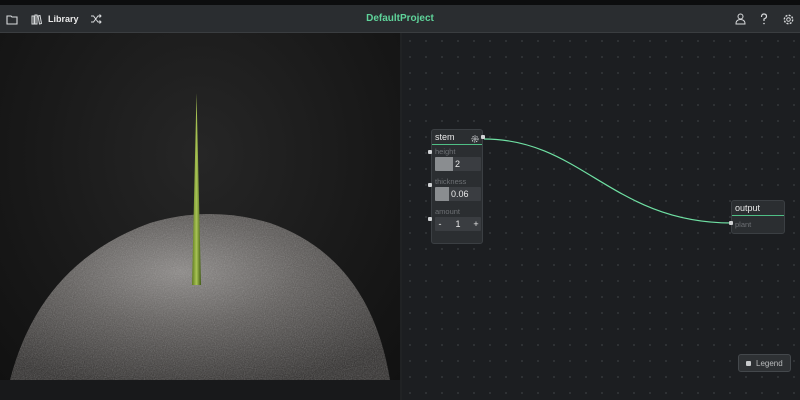 This screenshot has width=800, height=400. What do you see at coordinates (748, 363) in the screenshot?
I see `legend-checkbox-icon` at bounding box center [748, 363].